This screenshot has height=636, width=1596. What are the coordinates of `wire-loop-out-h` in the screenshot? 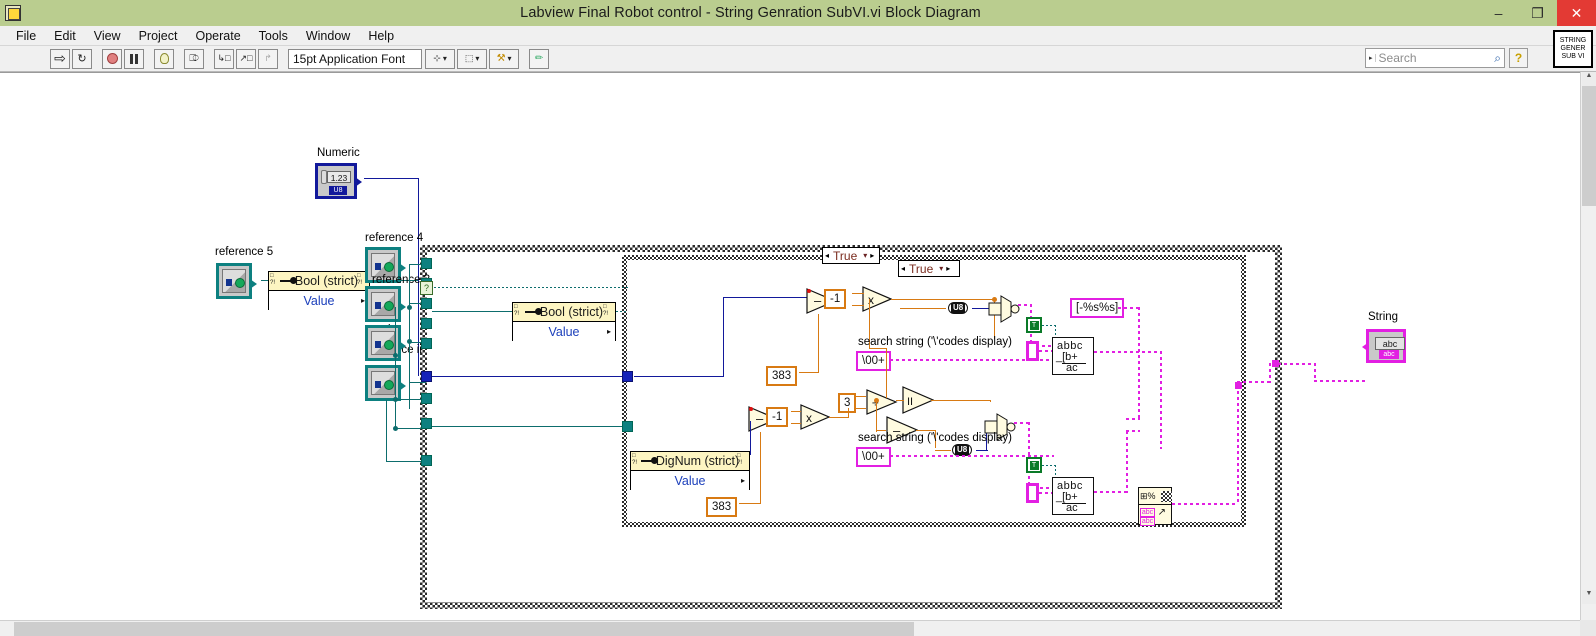 It's located at (1254, 382).